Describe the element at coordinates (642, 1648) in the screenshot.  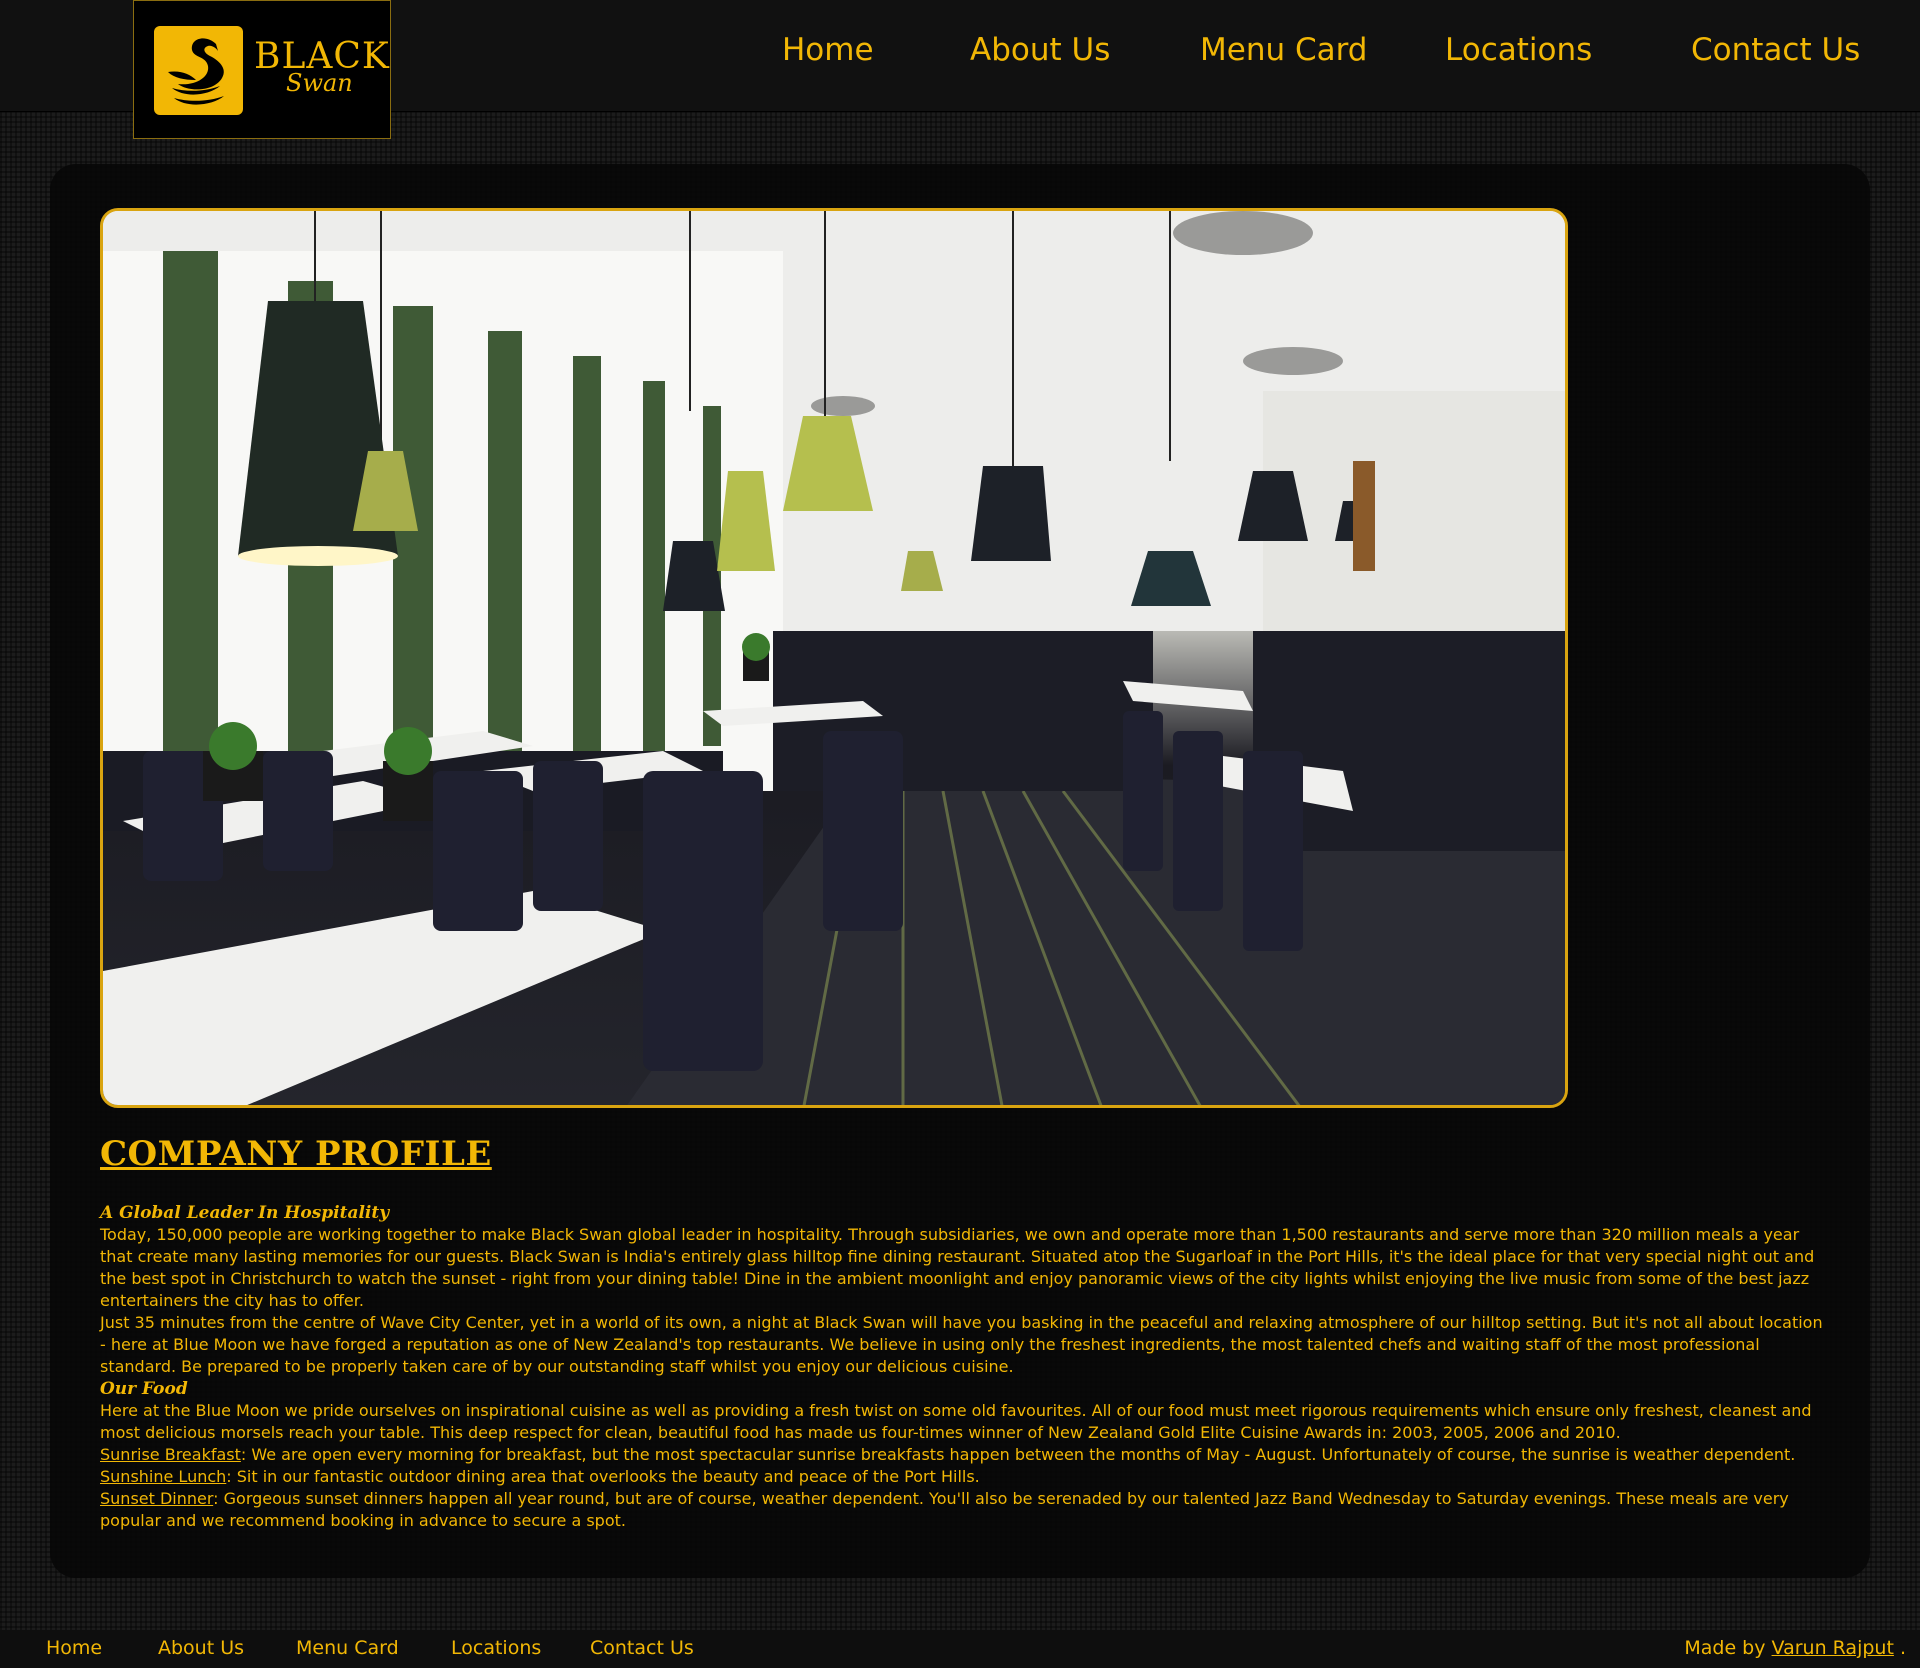
I see `footer-nav-contact-us: Contact Us` at that location.